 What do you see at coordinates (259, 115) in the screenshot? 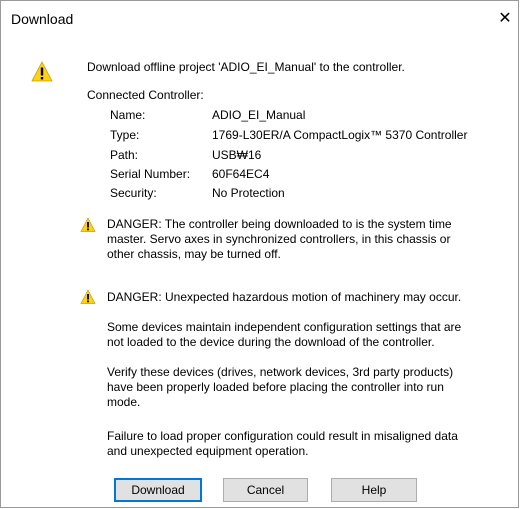
I see `name-value: ADIO_EI_Manual` at bounding box center [259, 115].